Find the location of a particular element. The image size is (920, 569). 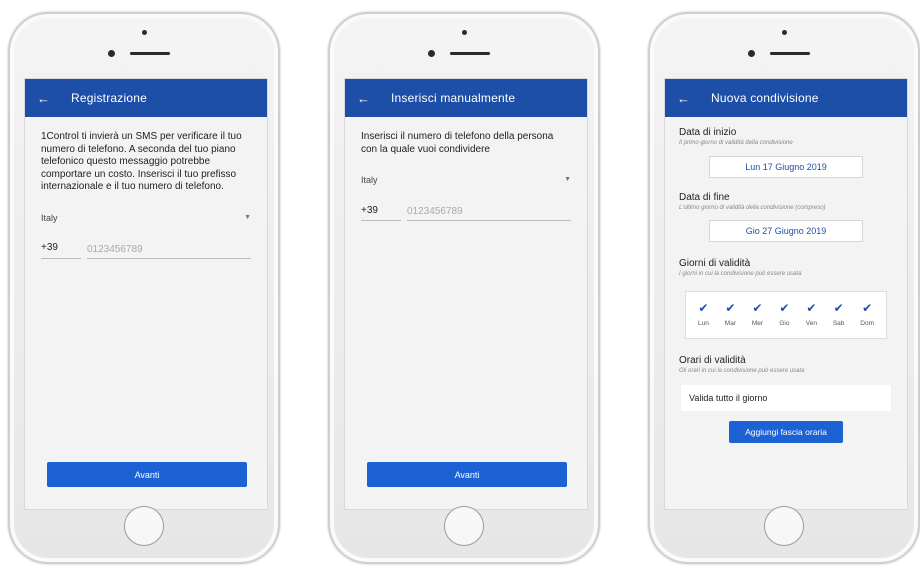

all-day-option: Valida tutto il giorno is located at coordinates (786, 398).